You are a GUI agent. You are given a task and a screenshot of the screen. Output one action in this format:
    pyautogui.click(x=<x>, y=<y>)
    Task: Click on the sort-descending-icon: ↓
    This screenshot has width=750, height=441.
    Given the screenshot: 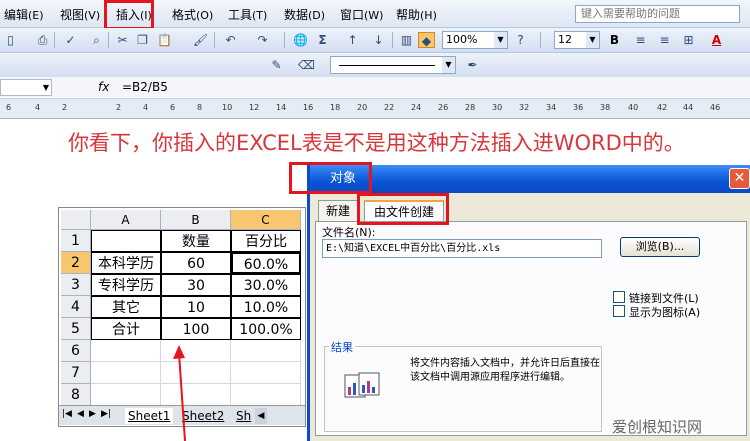 What is the action you would take?
    pyautogui.click(x=378, y=40)
    